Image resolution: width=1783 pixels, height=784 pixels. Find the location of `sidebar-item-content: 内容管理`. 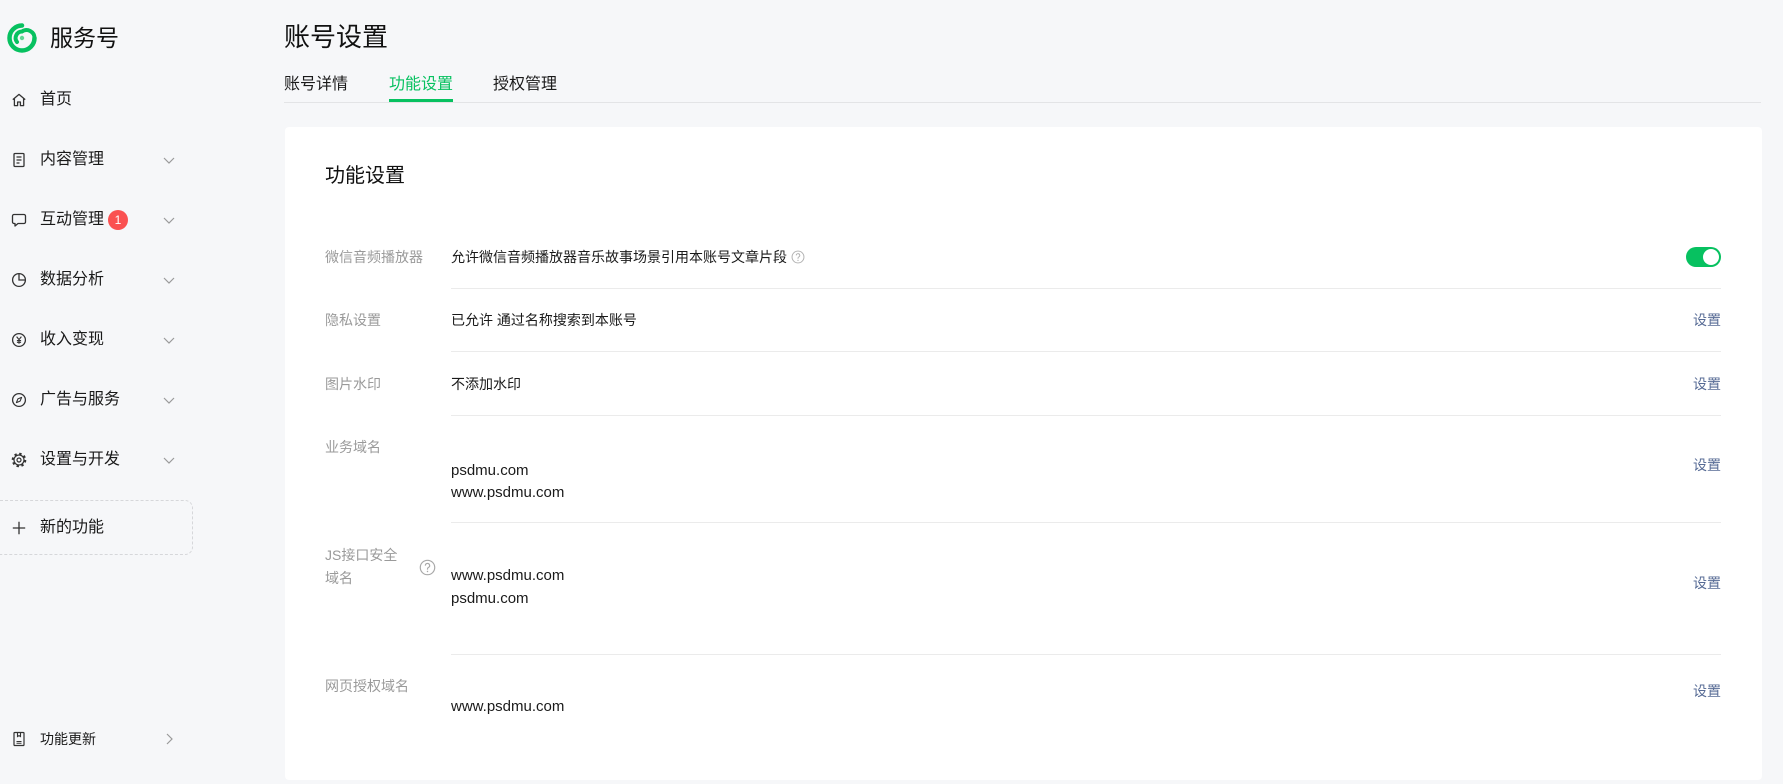

sidebar-item-content: 内容管理 is located at coordinates (105, 160).